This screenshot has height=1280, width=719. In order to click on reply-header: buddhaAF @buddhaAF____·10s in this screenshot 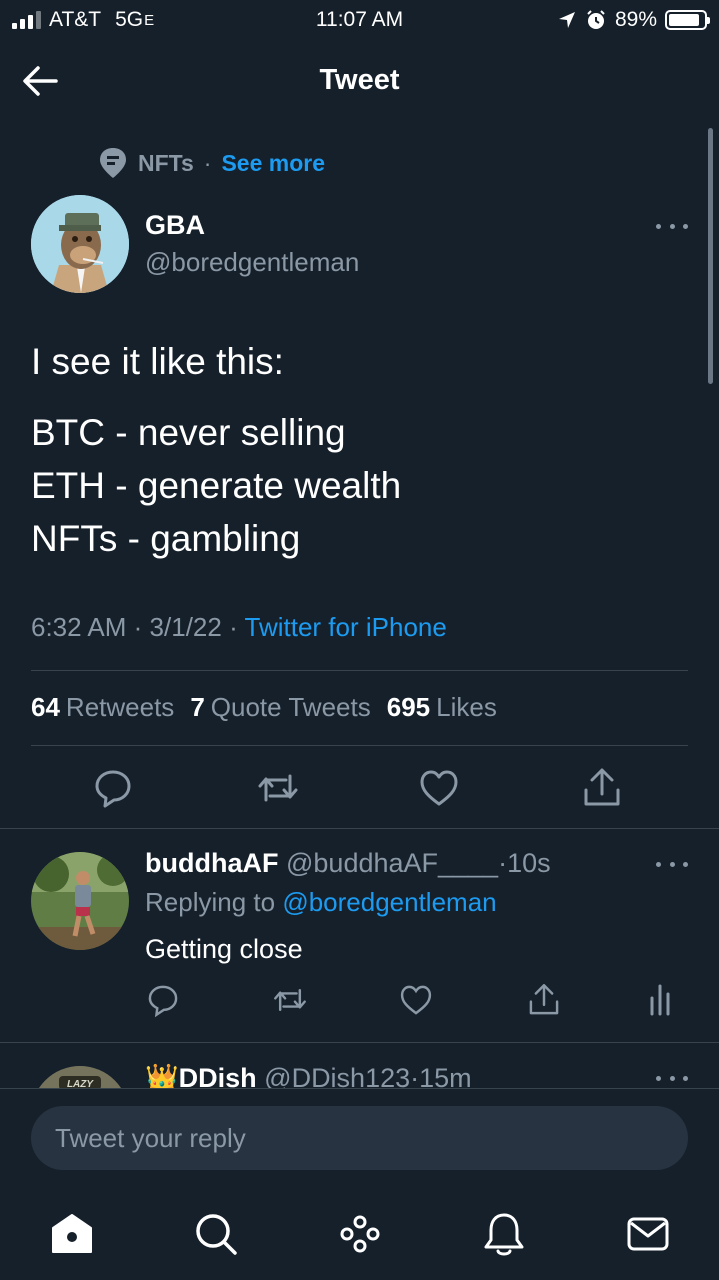, I will do `click(348, 863)`.